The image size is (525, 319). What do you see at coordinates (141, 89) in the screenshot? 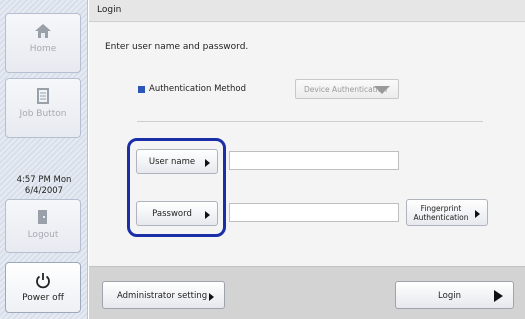
I see `auth-method-marker` at bounding box center [141, 89].